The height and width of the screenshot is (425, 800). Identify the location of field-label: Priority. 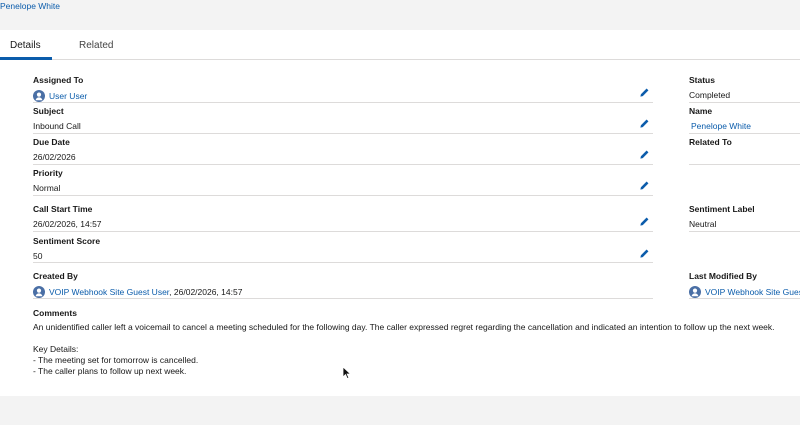
(48, 173).